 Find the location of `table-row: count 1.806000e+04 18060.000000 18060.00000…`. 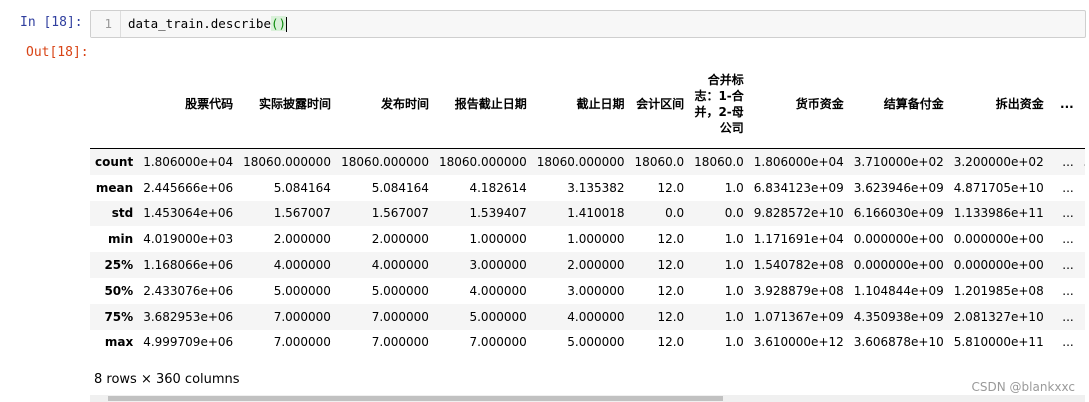

table-row: count 1.806000e+04 18060.000000 18060.00000… is located at coordinates (587, 161).